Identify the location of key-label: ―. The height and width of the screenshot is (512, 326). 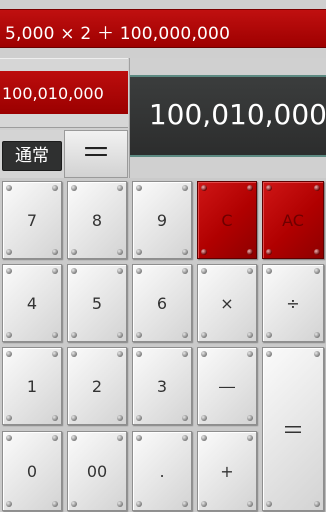
(227, 386).